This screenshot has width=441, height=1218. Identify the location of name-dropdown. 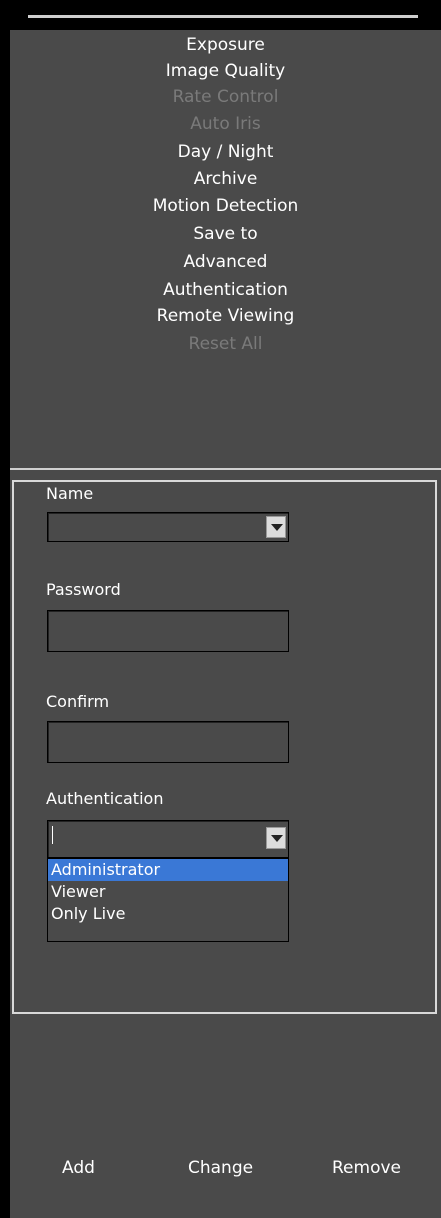
(168, 527).